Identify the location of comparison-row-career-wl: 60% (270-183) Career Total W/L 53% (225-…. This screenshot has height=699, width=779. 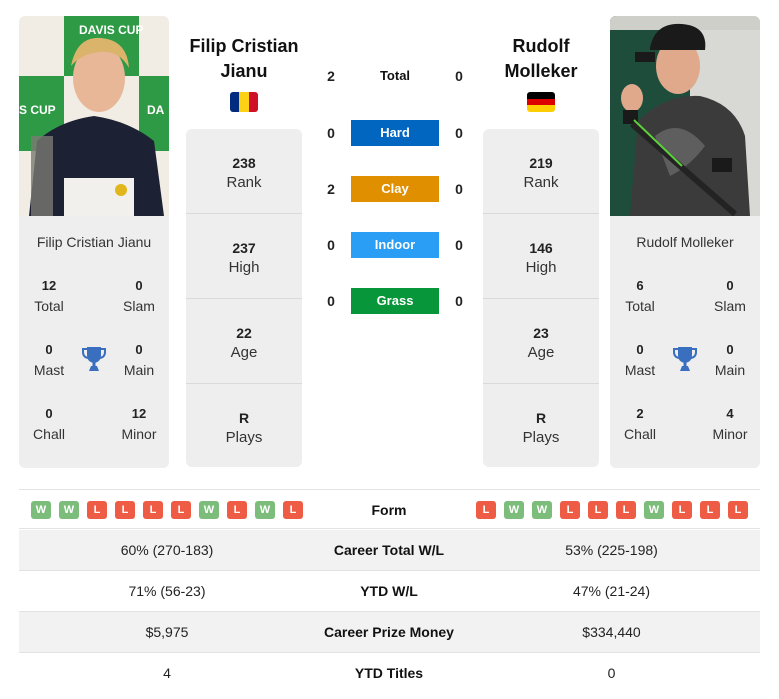
(389, 550).